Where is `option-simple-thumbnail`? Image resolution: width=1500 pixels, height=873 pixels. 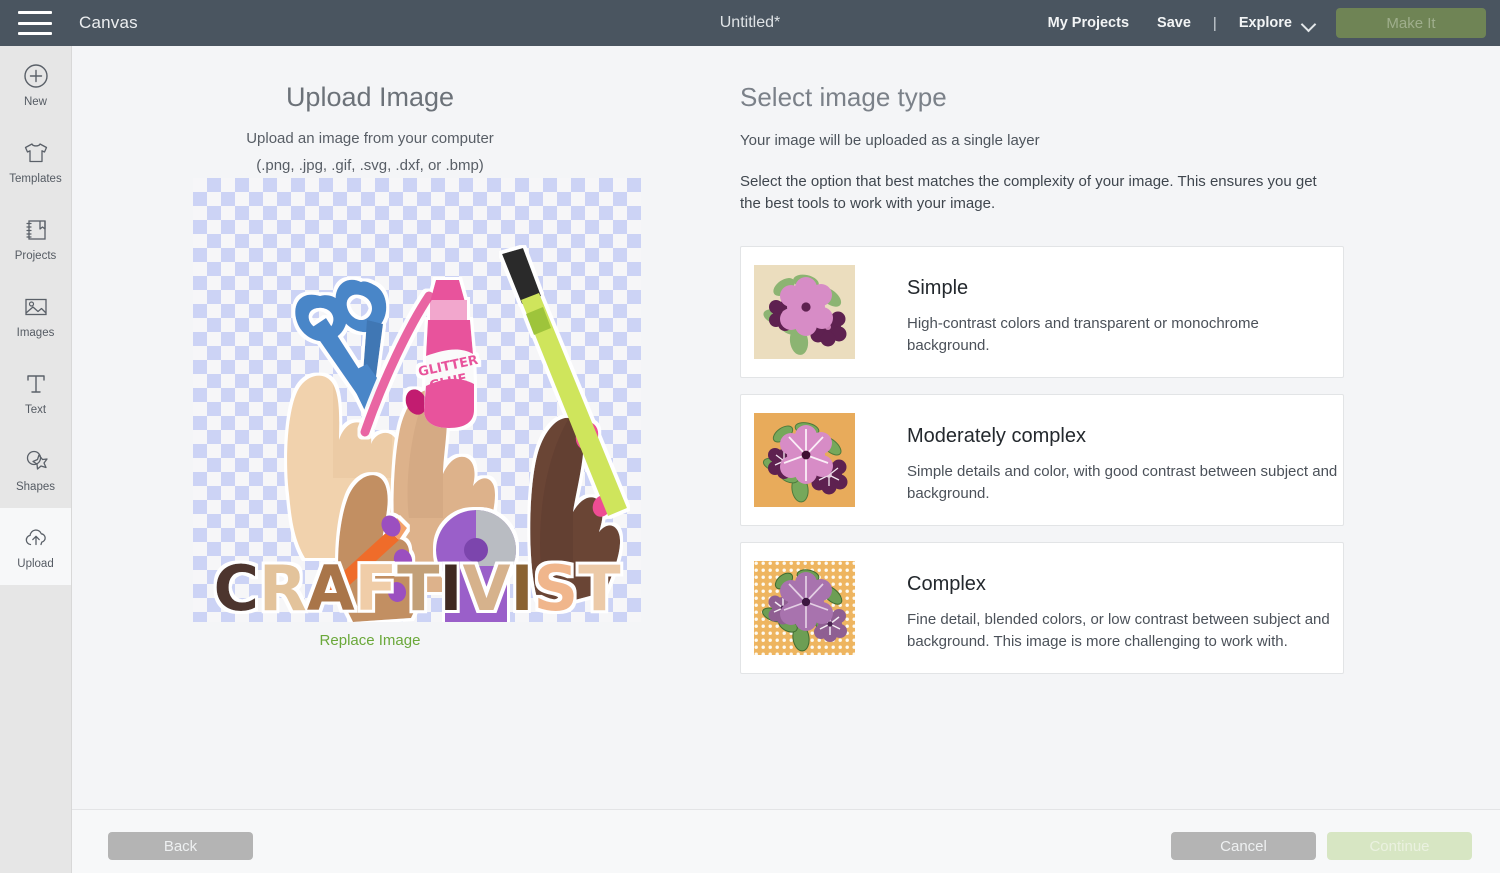 option-simple-thumbnail is located at coordinates (804, 312).